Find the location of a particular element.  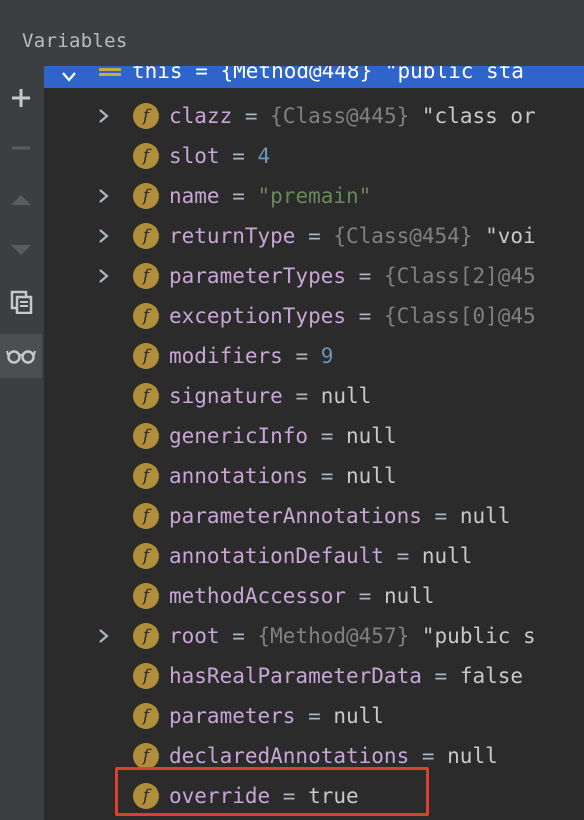

panel-title: Variables is located at coordinates (75, 41).